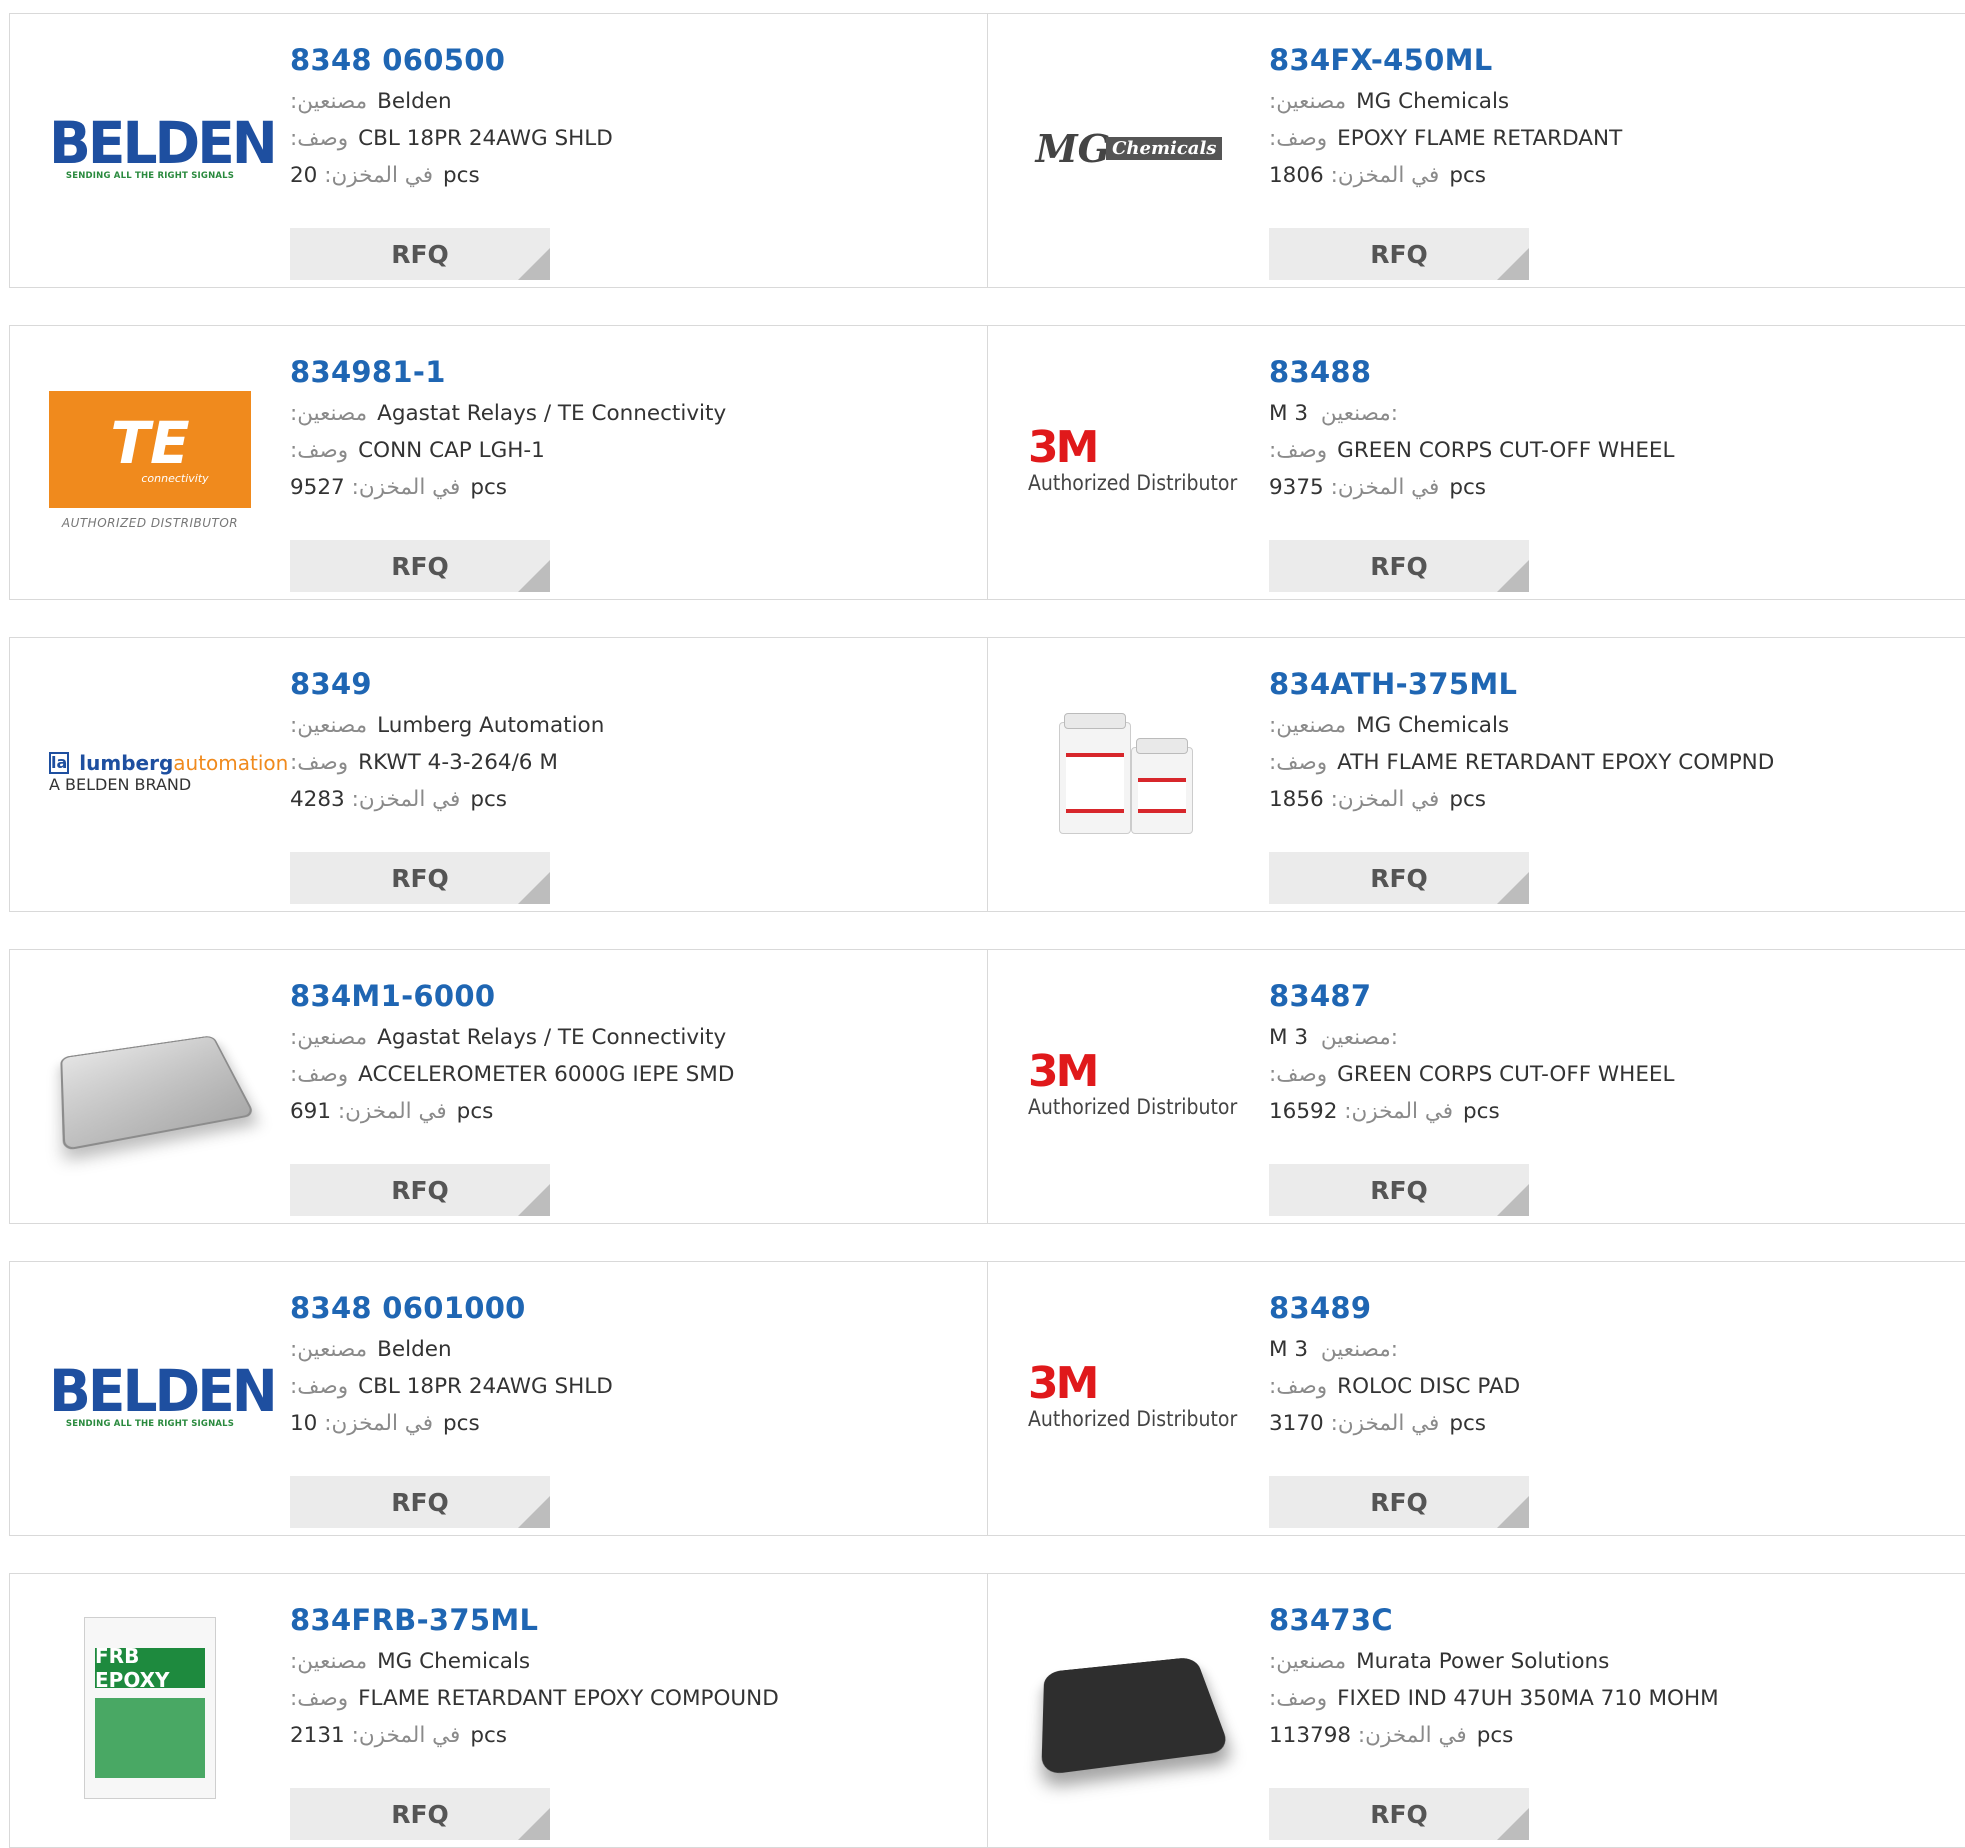 The width and height of the screenshot is (1965, 1848). Describe the element at coordinates (620, 1386) in the screenshot. I see `description-line: :وصف CBL 18PR 24AWG SHLD` at that location.